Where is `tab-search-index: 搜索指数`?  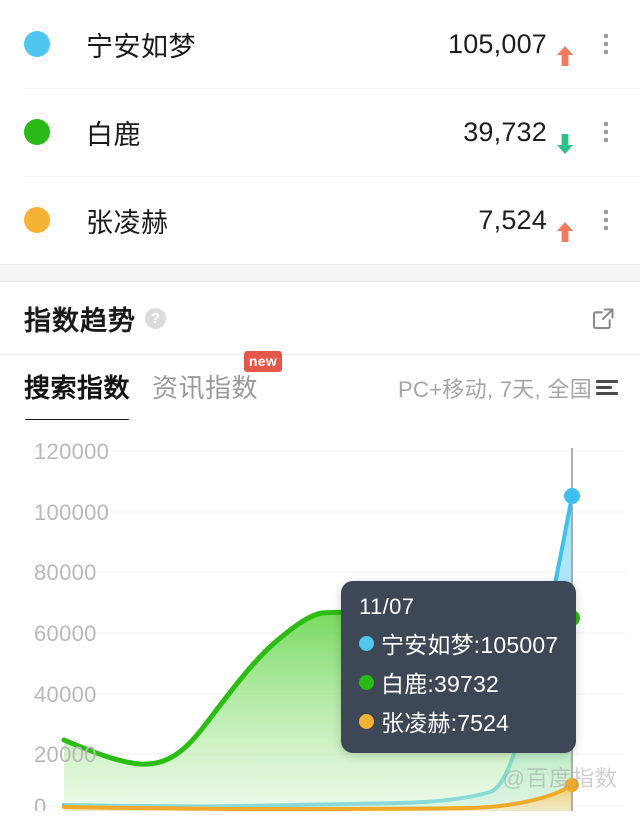 tab-search-index: 搜索指数 is located at coordinates (77, 396).